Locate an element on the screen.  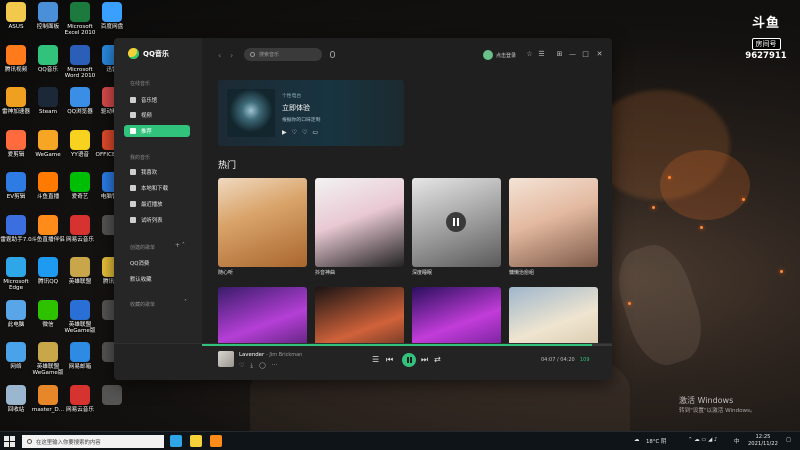
desktop-icon: WeGame is located at coordinates (48, 143).